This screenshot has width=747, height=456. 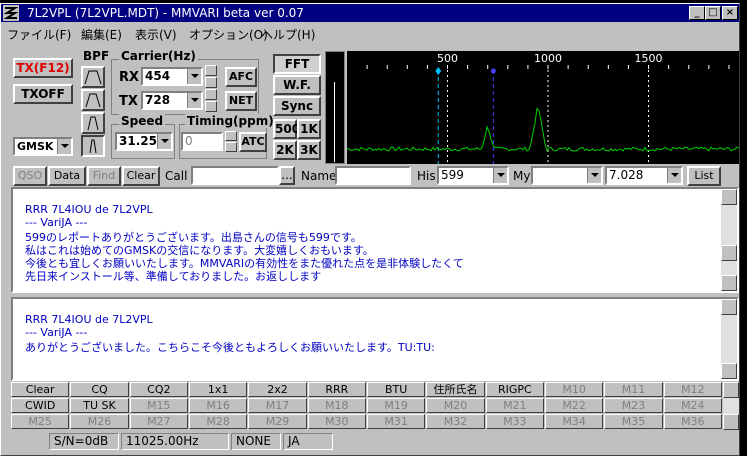 I want to click on macro-button: M20, so click(x=455, y=405).